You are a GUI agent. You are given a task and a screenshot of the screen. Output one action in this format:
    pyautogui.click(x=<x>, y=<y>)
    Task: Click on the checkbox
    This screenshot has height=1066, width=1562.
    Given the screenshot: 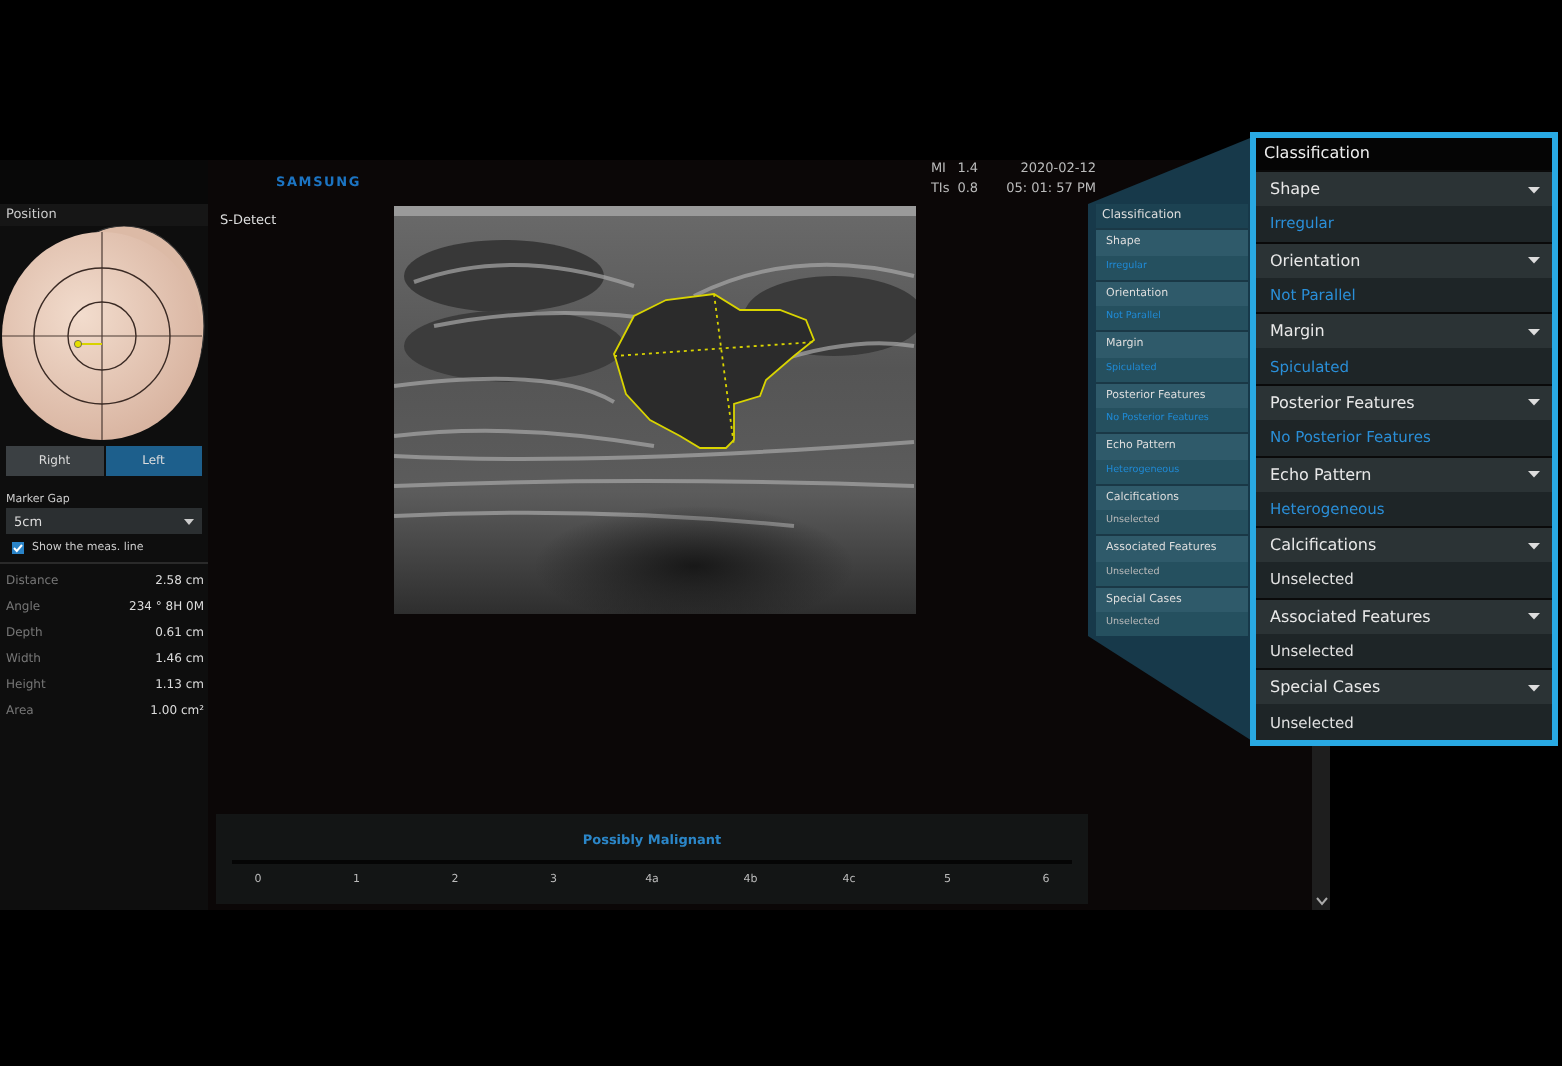 What is the action you would take?
    pyautogui.click(x=18, y=548)
    